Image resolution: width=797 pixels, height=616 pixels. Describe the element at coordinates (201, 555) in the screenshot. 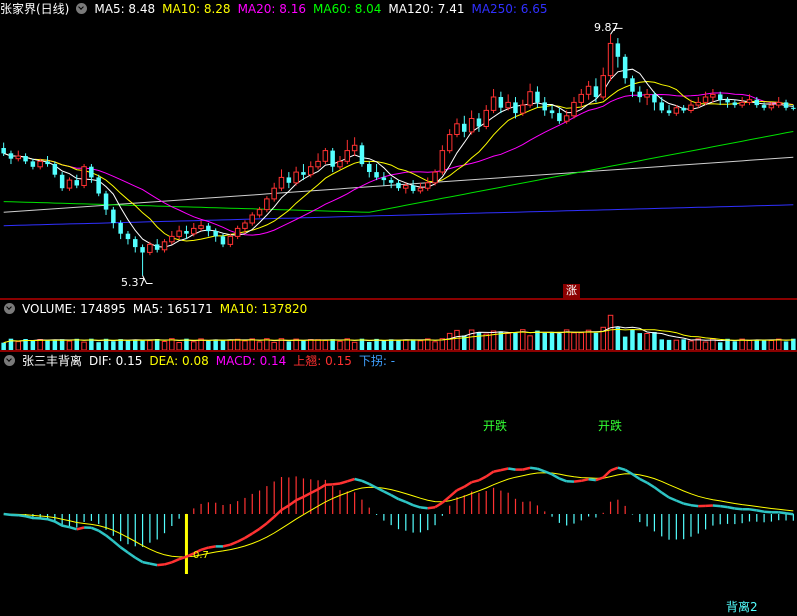

I see `small-value-label: 0.7` at that location.